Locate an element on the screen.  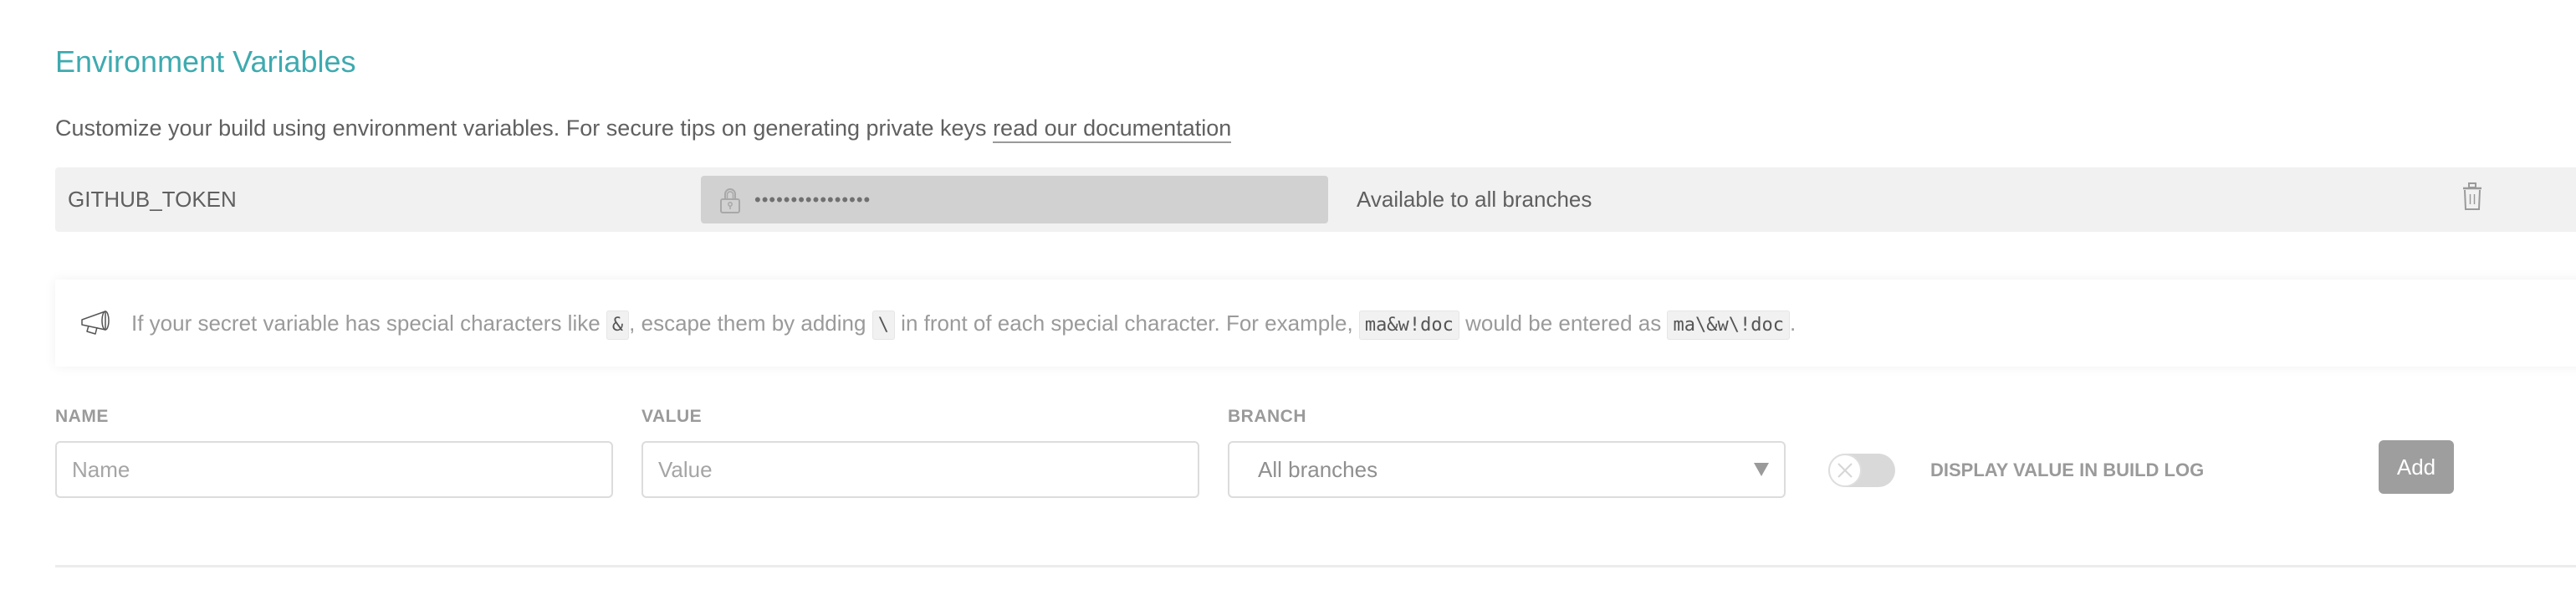
masked-value: •••••••••••••••• is located at coordinates (812, 199).